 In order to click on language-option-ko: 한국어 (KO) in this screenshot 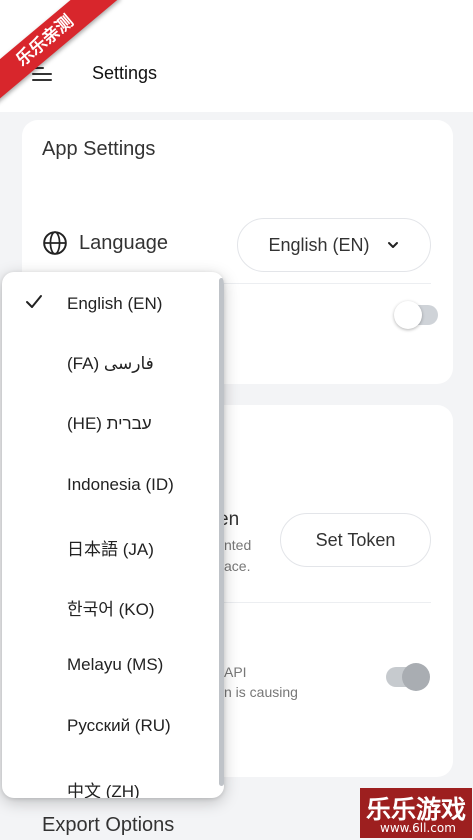, I will do `click(109, 605)`.